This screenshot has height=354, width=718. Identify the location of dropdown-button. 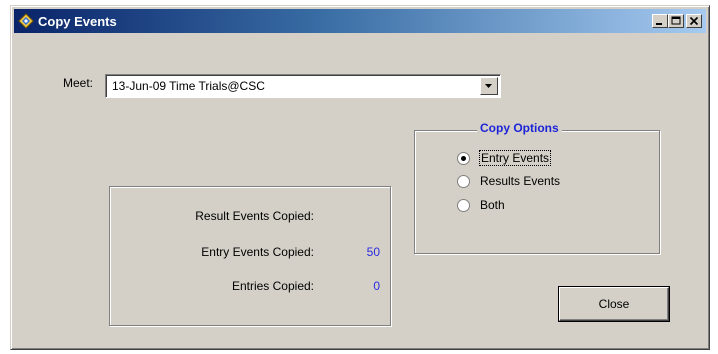
(489, 86).